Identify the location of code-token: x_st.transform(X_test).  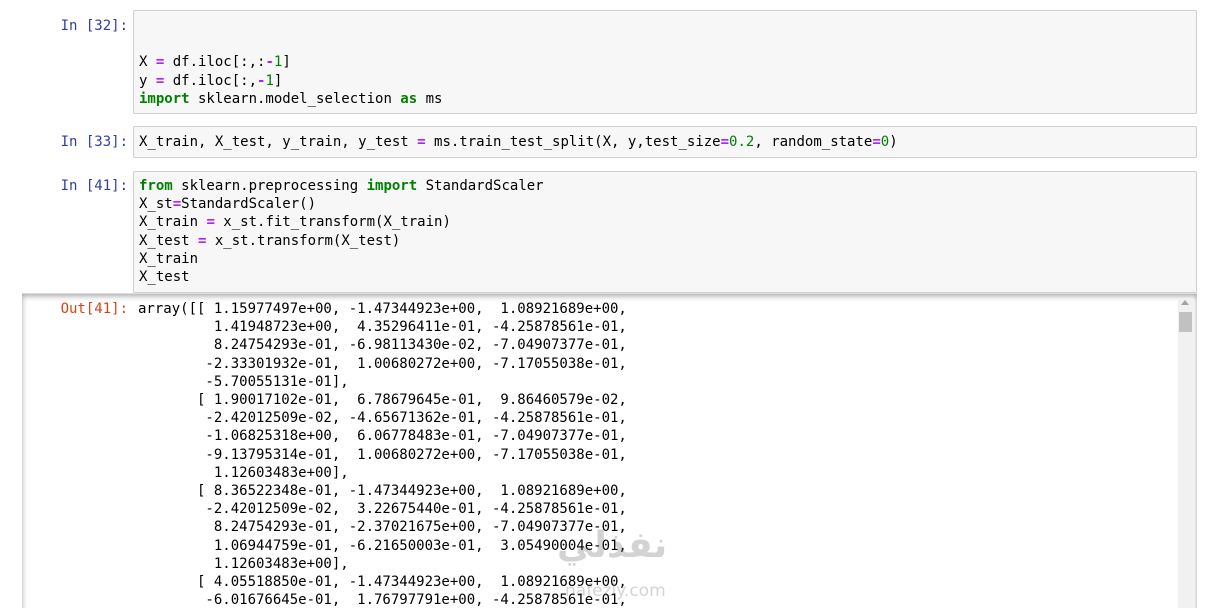
(303, 240).